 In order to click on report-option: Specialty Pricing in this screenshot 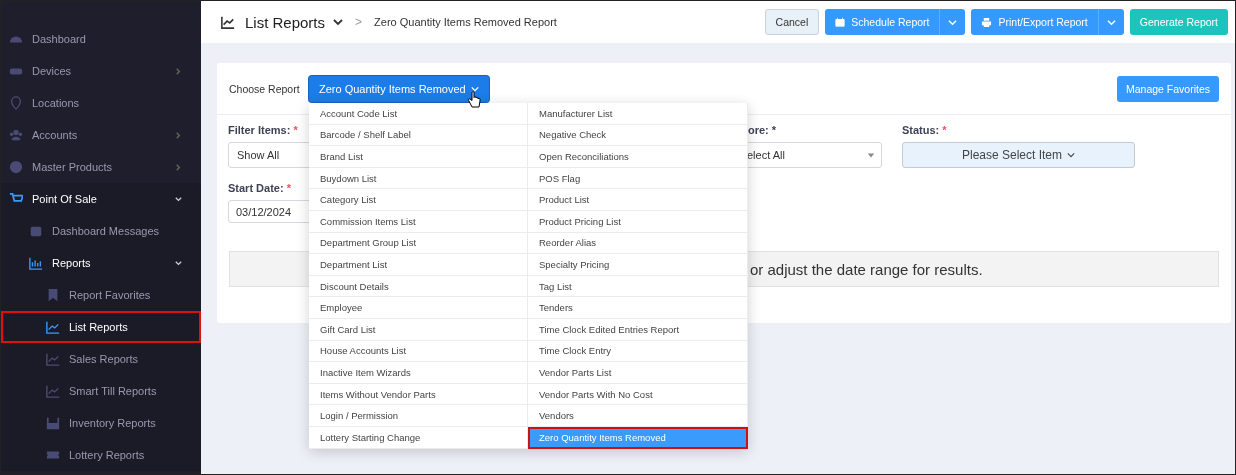, I will do `click(638, 265)`.